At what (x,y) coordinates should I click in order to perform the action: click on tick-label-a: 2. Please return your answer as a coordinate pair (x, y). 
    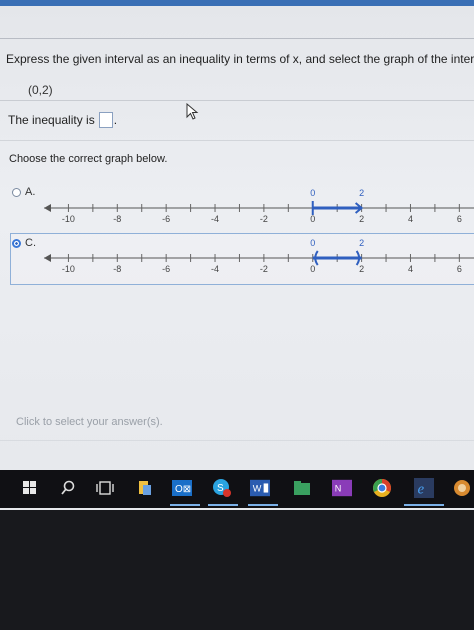
    Looking at the image, I should click on (361, 219).